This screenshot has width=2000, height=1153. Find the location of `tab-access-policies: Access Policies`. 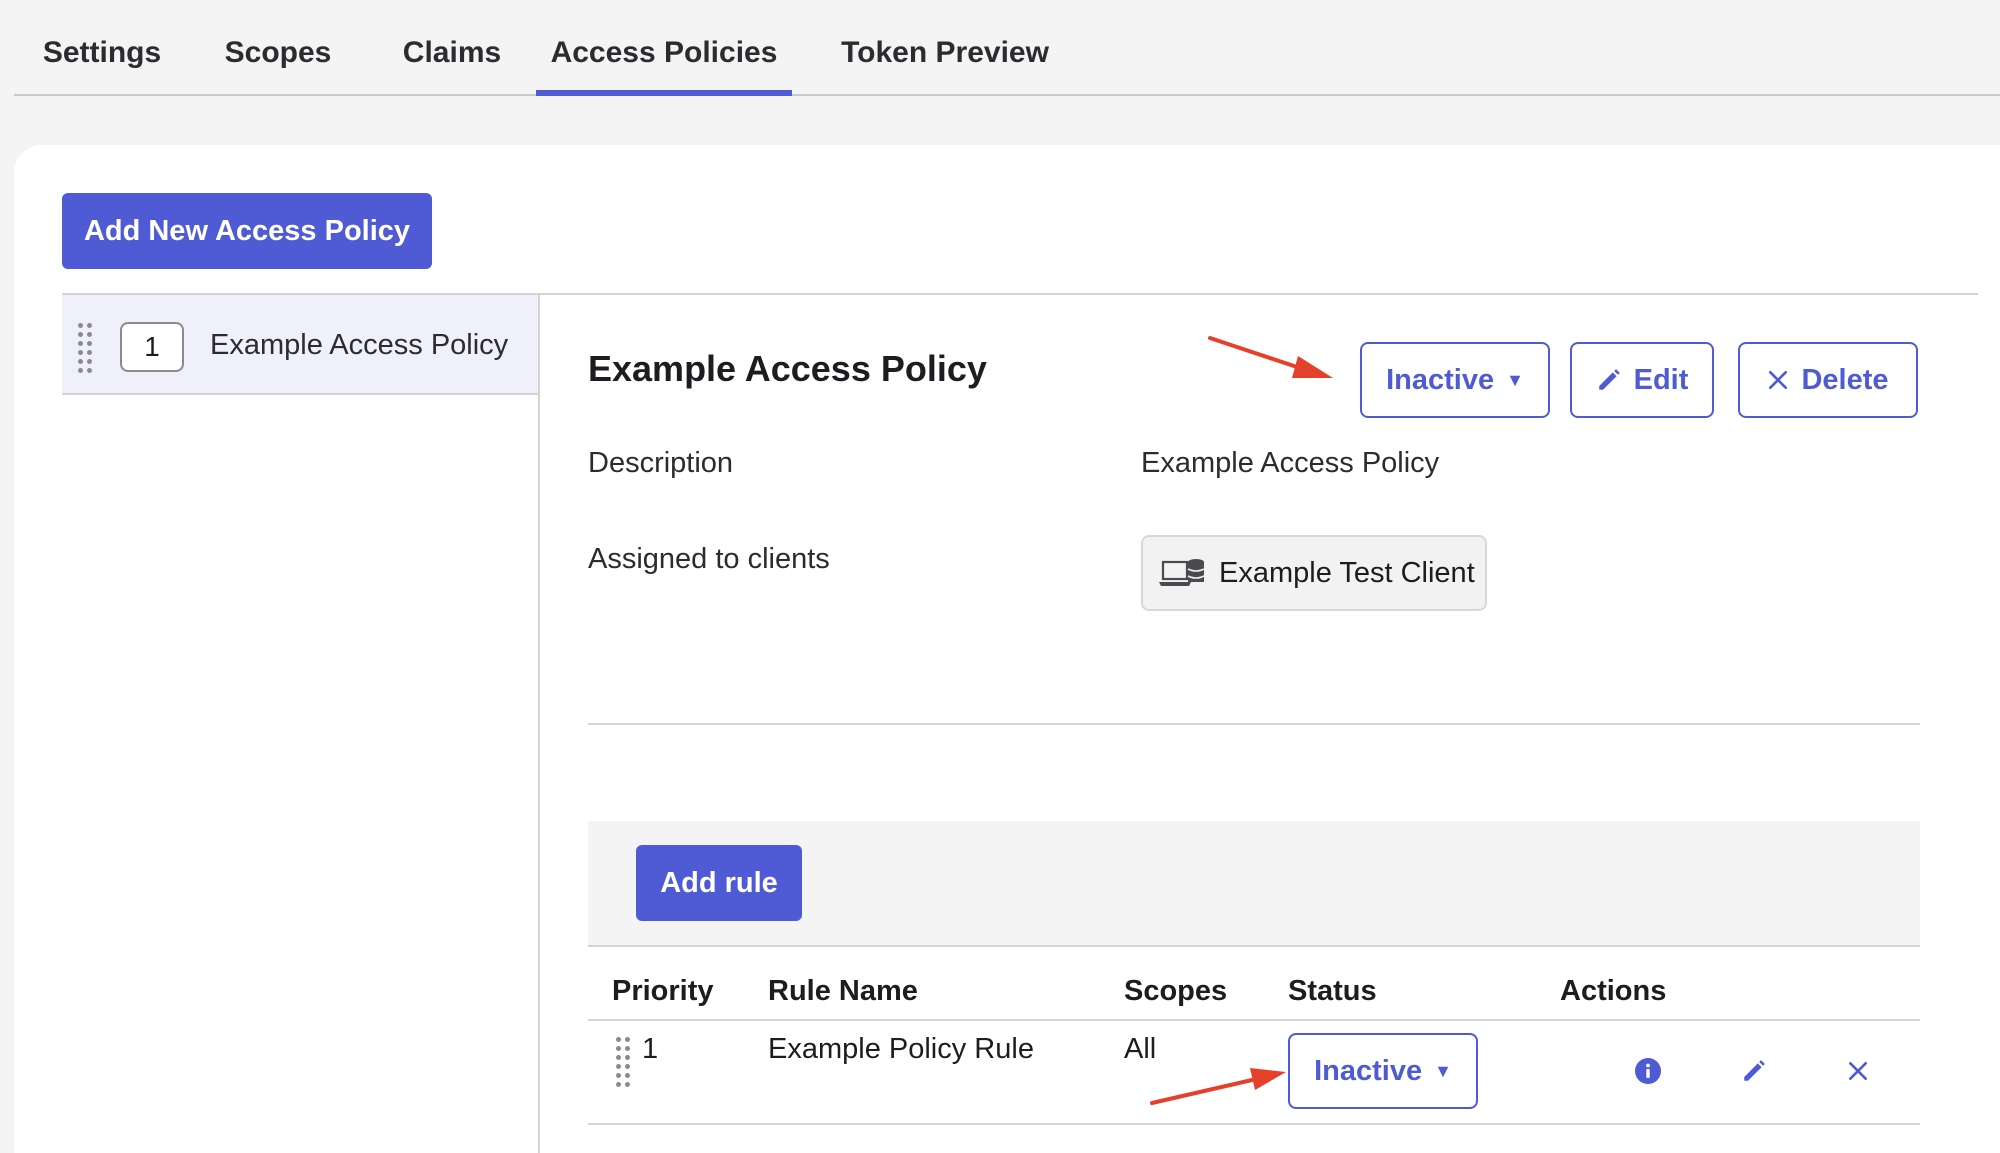

tab-access-policies: Access Policies is located at coordinates (664, 48).